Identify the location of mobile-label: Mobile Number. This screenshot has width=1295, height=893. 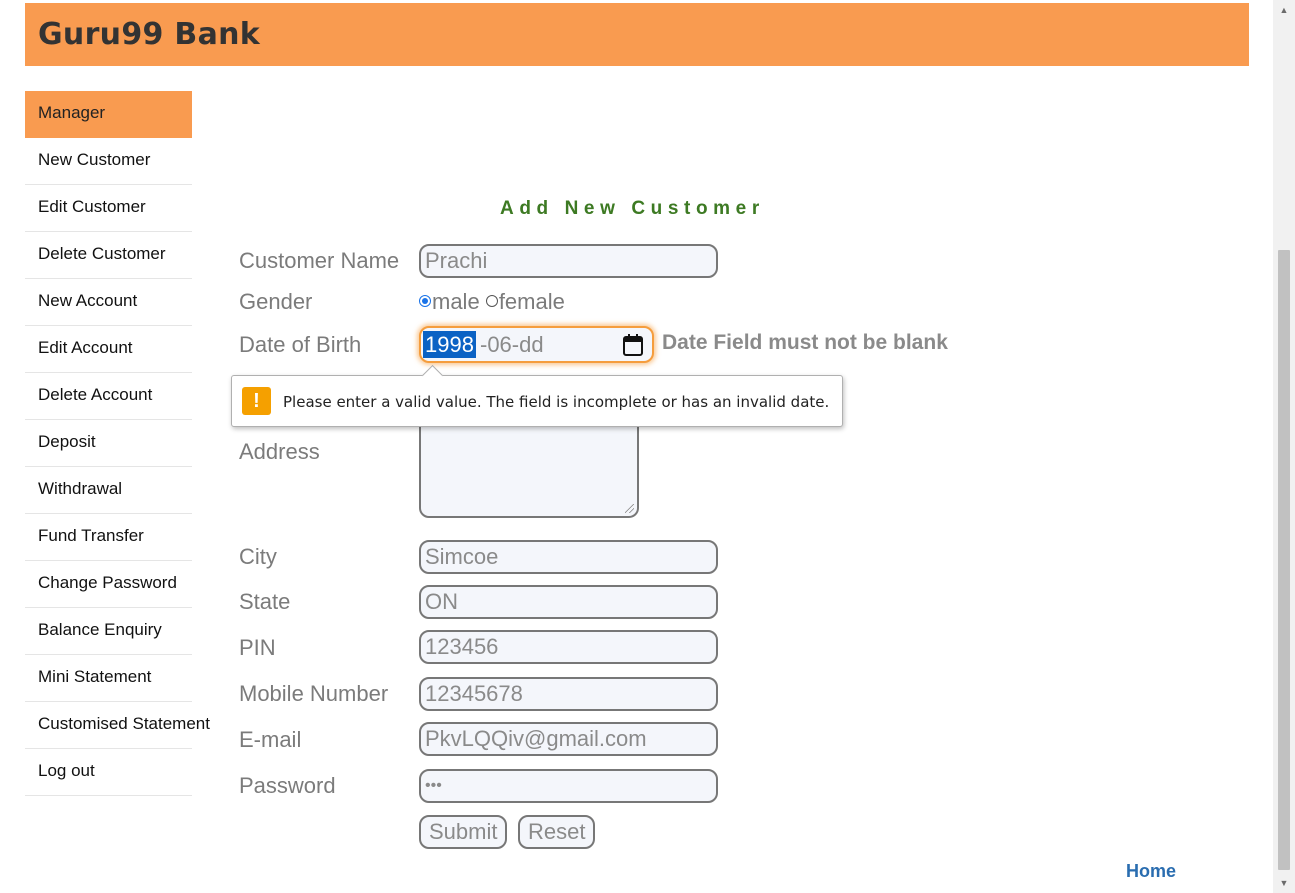
(314, 693).